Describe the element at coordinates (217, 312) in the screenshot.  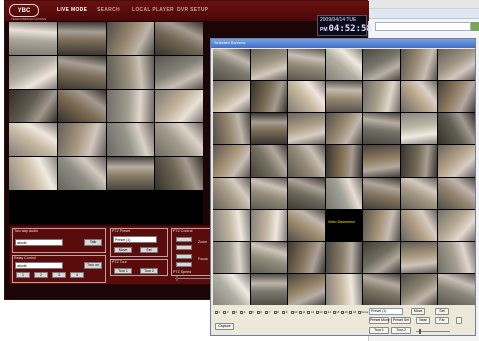
I see `camera-checkbox-1: 1` at that location.